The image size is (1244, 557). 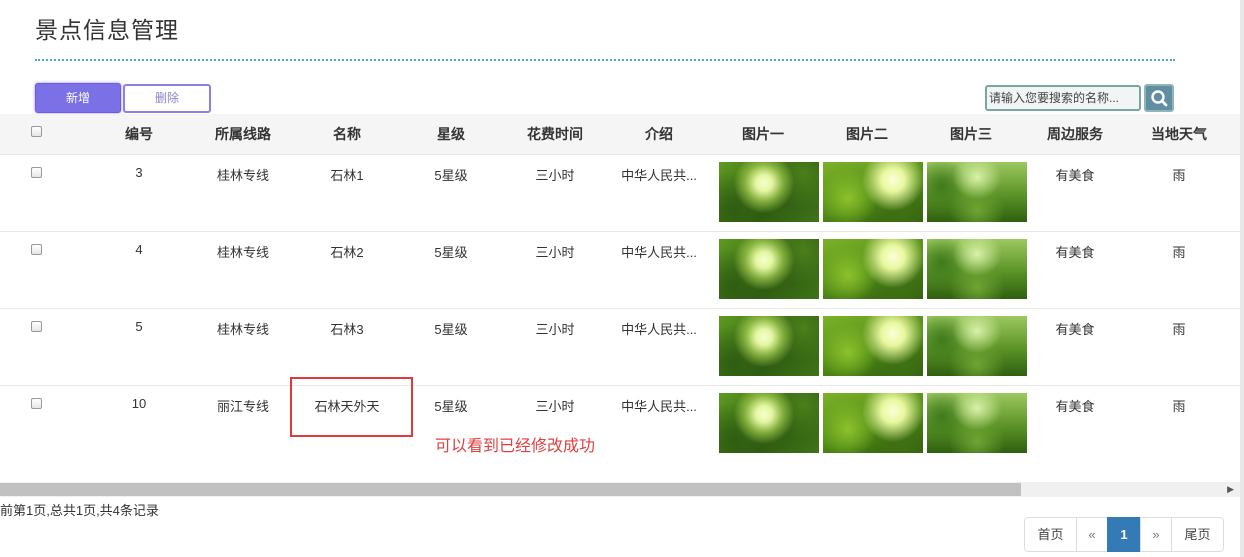 What do you see at coordinates (347, 252) in the screenshot?
I see `cell-name: 石林2` at bounding box center [347, 252].